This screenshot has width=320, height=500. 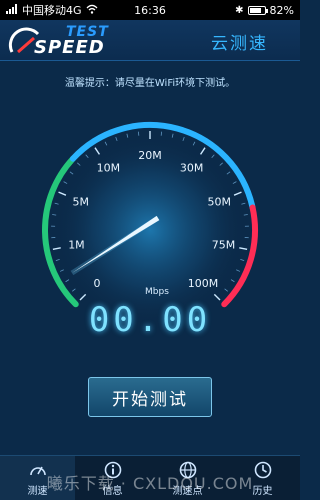 What do you see at coordinates (150, 10) in the screenshot?
I see `status-bar: 中国移动4G 16:36 ✱ 82%` at bounding box center [150, 10].